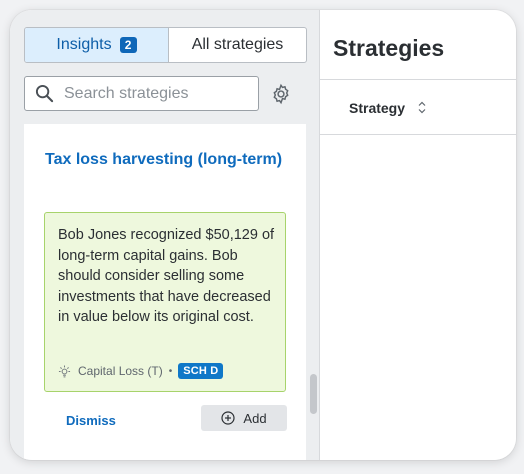 Image resolution: width=524 pixels, height=474 pixels. What do you see at coordinates (313, 394) in the screenshot?
I see `scrollbar-thumb` at bounding box center [313, 394].